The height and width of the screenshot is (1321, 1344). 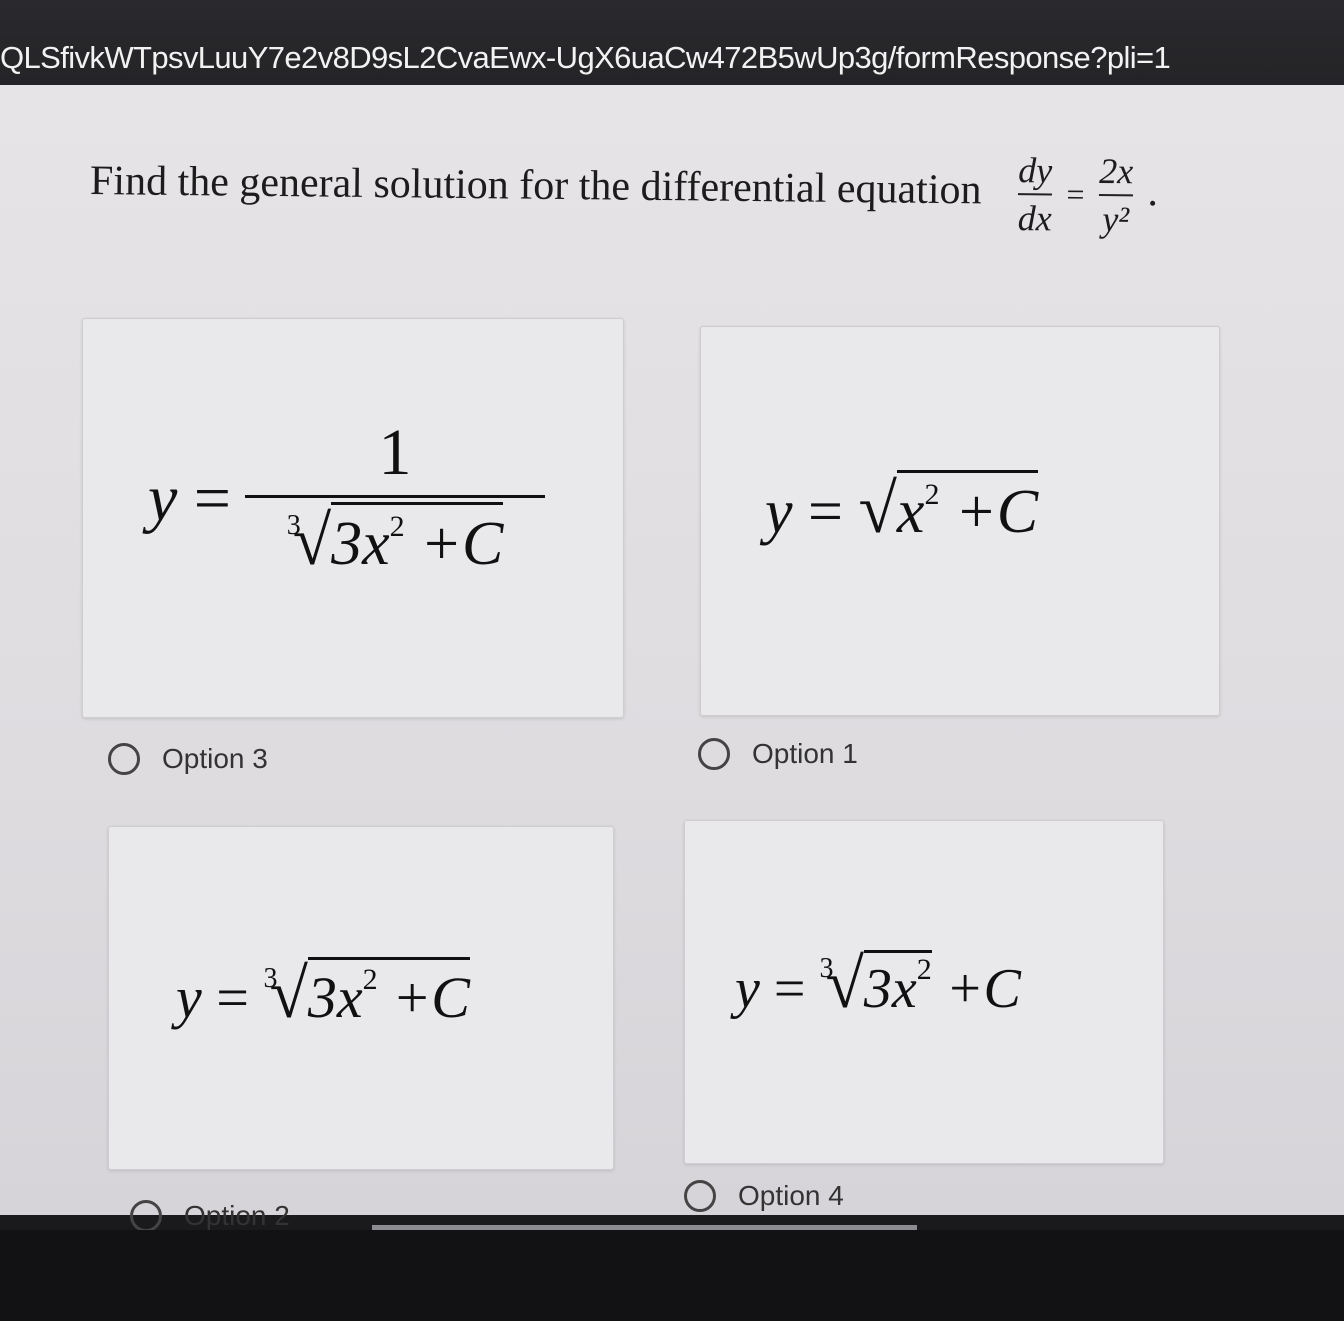 I want to click on equals-sign: =, so click(x=1075, y=194).